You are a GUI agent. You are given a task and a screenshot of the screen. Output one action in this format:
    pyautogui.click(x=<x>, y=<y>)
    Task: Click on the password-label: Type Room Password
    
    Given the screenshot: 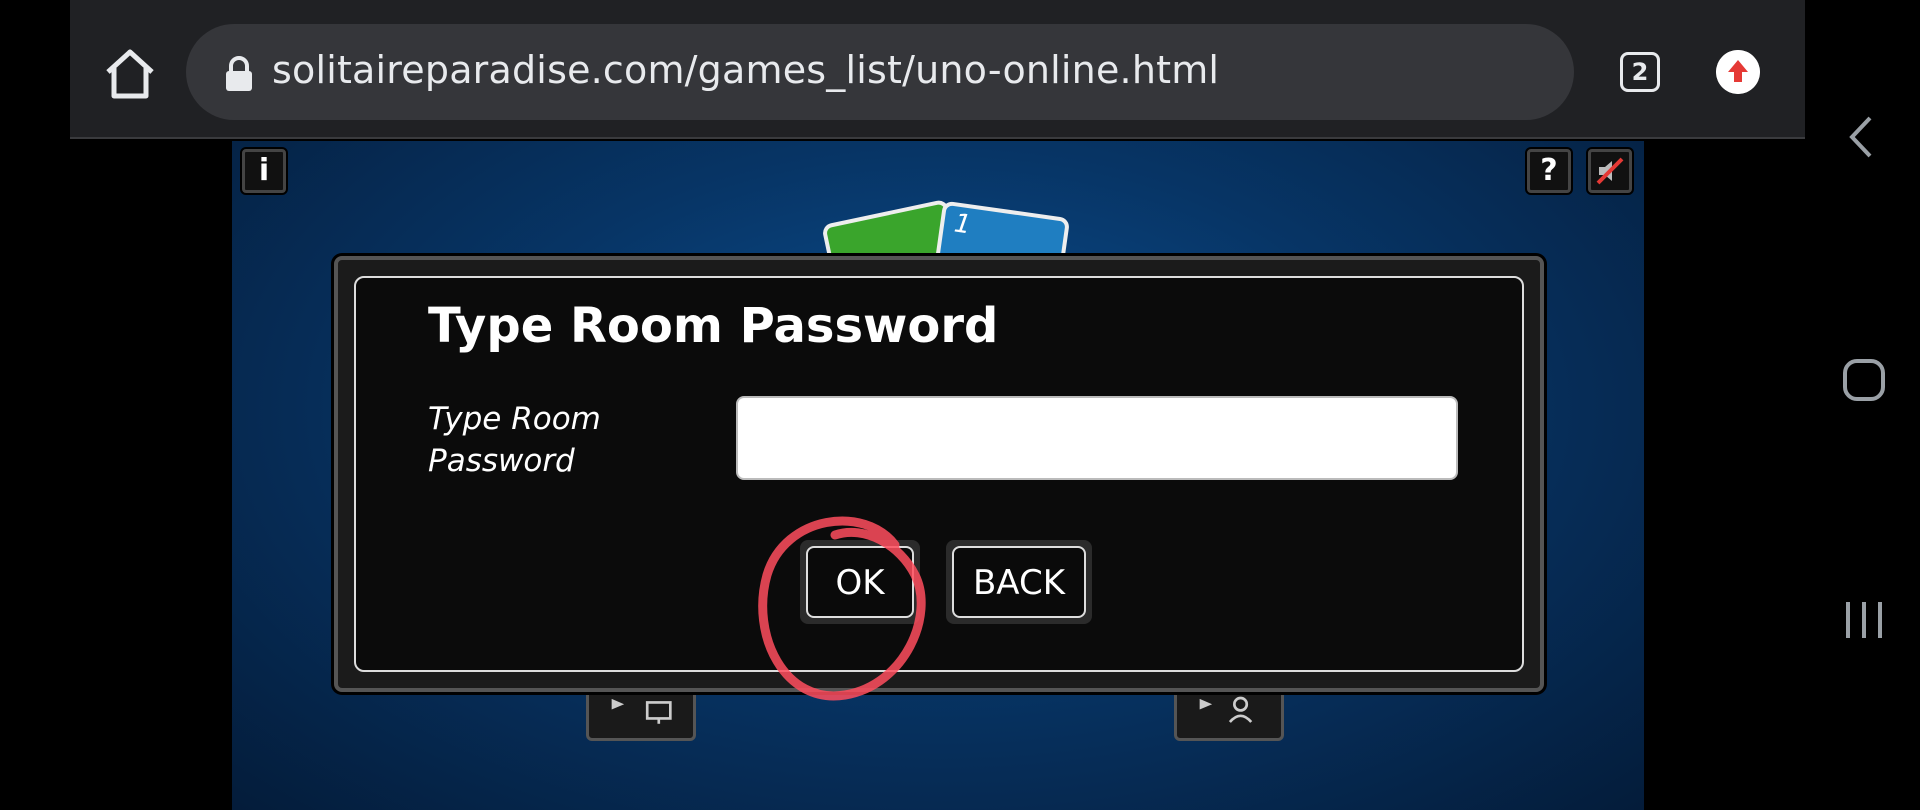 What is the action you would take?
    pyautogui.click(x=514, y=440)
    